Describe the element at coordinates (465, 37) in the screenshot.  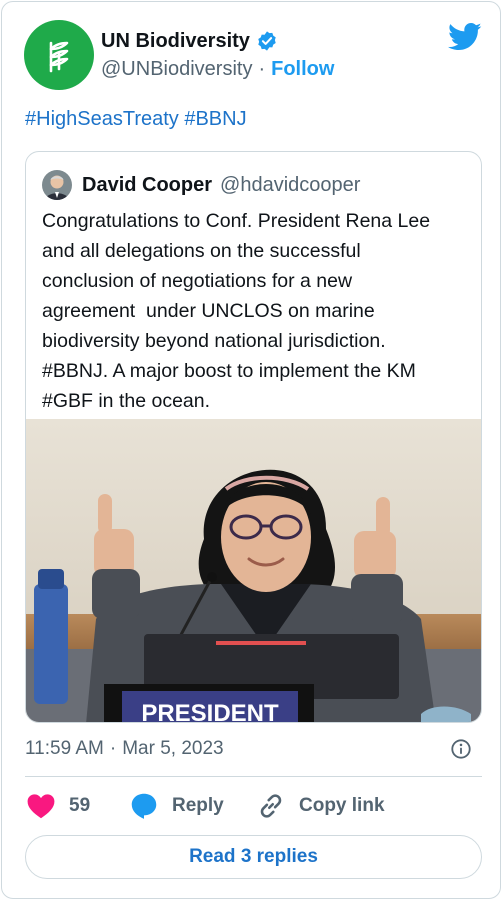
I see `twitter-bird-icon` at that location.